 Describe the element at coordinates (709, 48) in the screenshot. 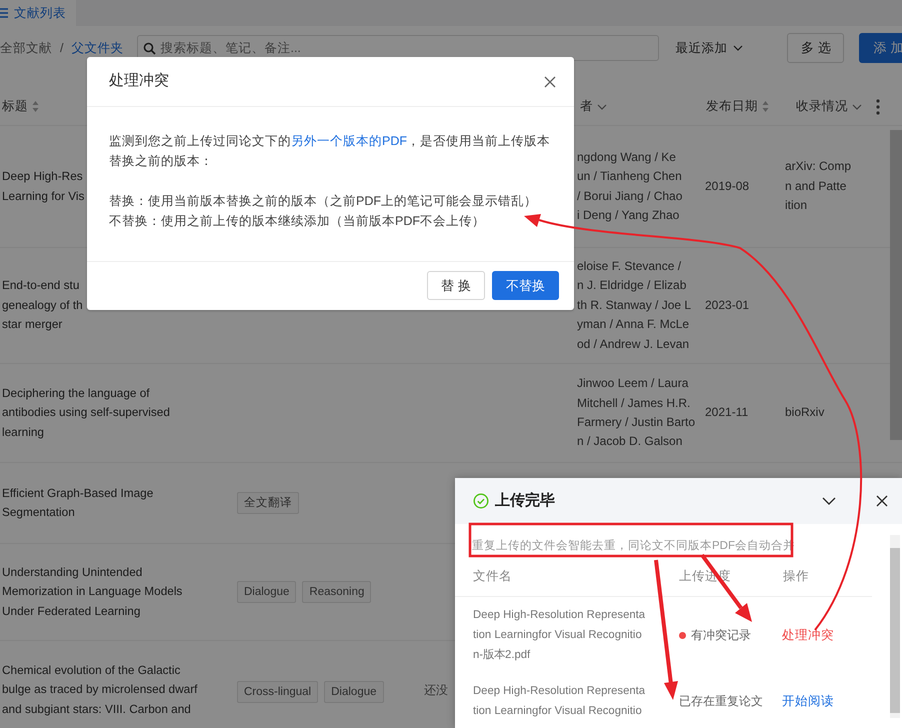

I see `sort-dropdown: 最近添加` at that location.